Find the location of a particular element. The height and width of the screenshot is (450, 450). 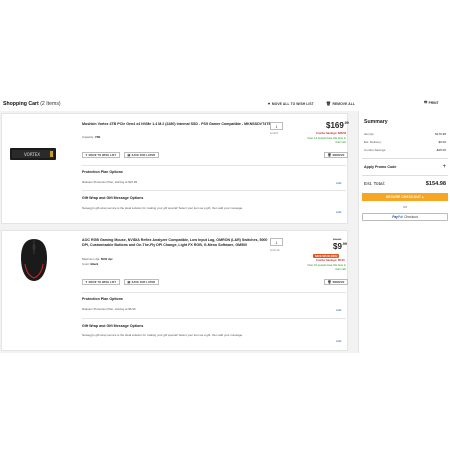

summary-row-savings: Combo Savings: -$25.00 is located at coordinates (405, 150).